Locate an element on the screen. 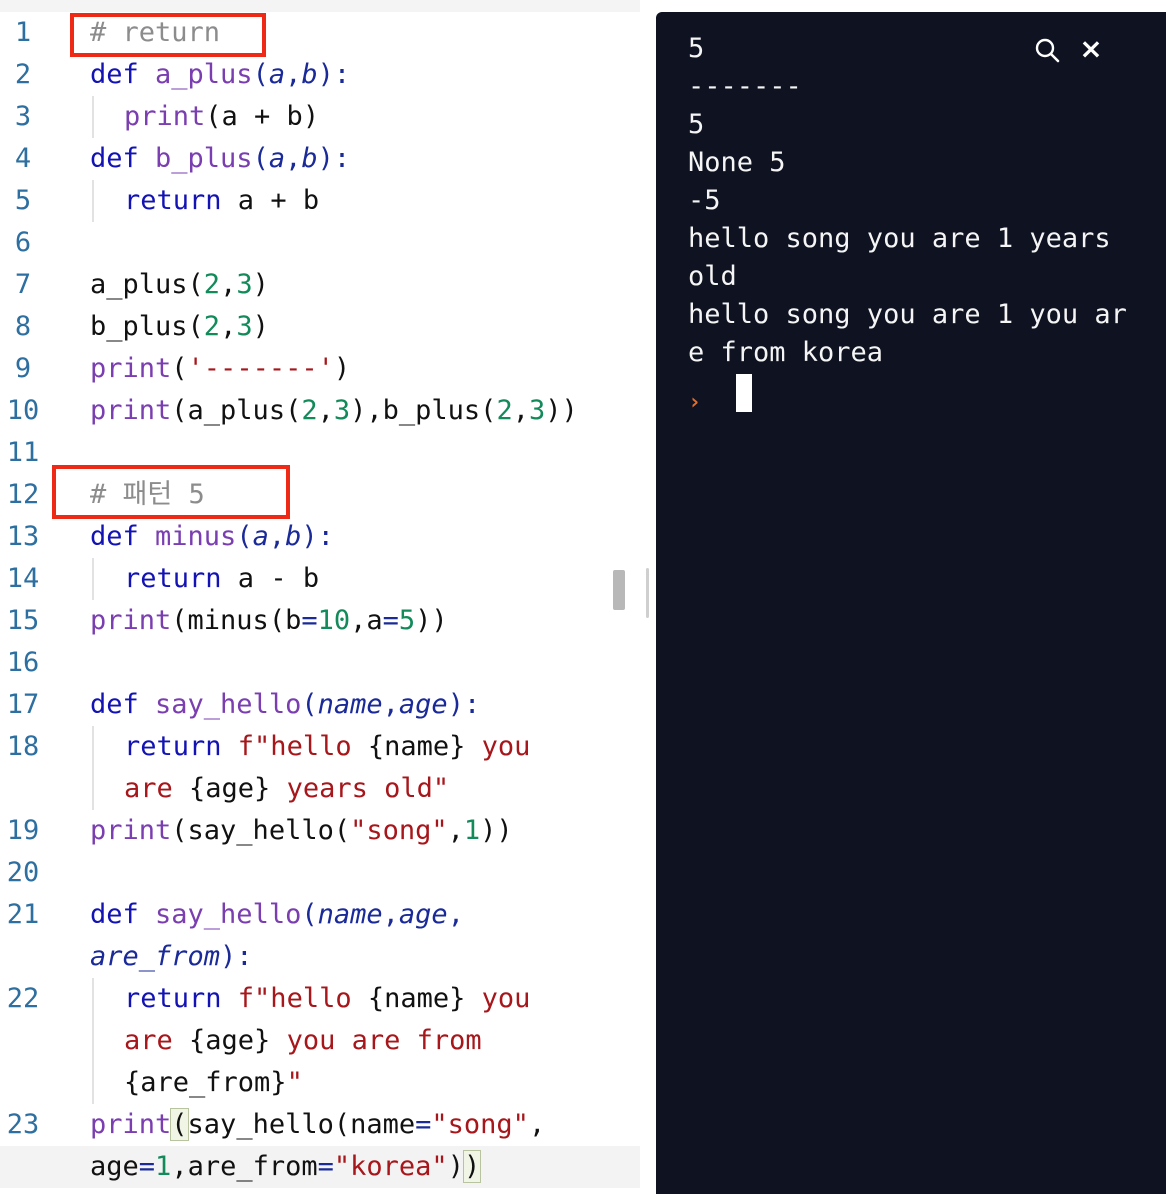 Image resolution: width=1166 pixels, height=1194 pixels. code-text: print(say_hello("song",1)) is located at coordinates (301, 831).